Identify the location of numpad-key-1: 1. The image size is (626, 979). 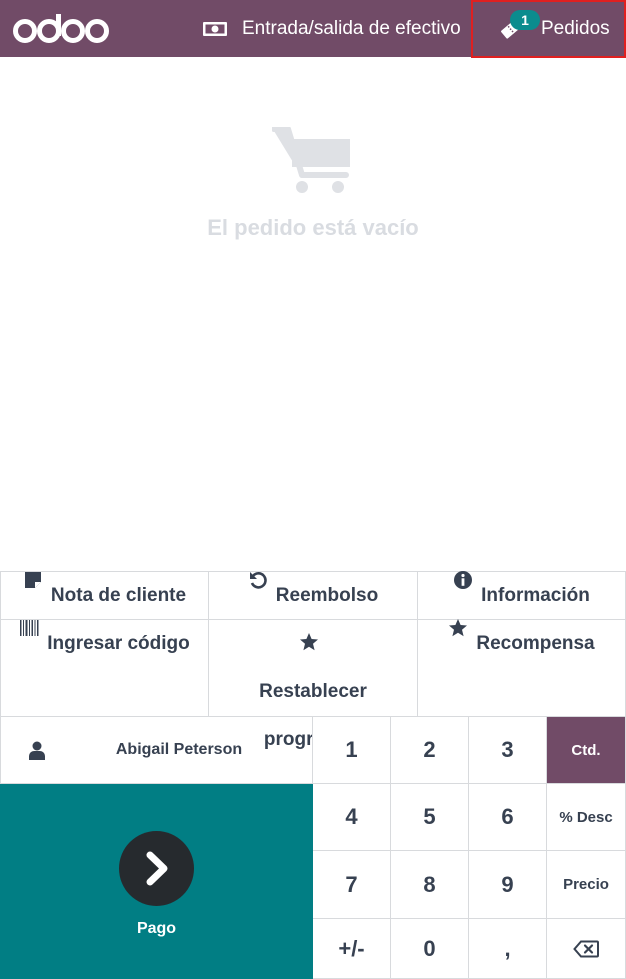
(352, 750).